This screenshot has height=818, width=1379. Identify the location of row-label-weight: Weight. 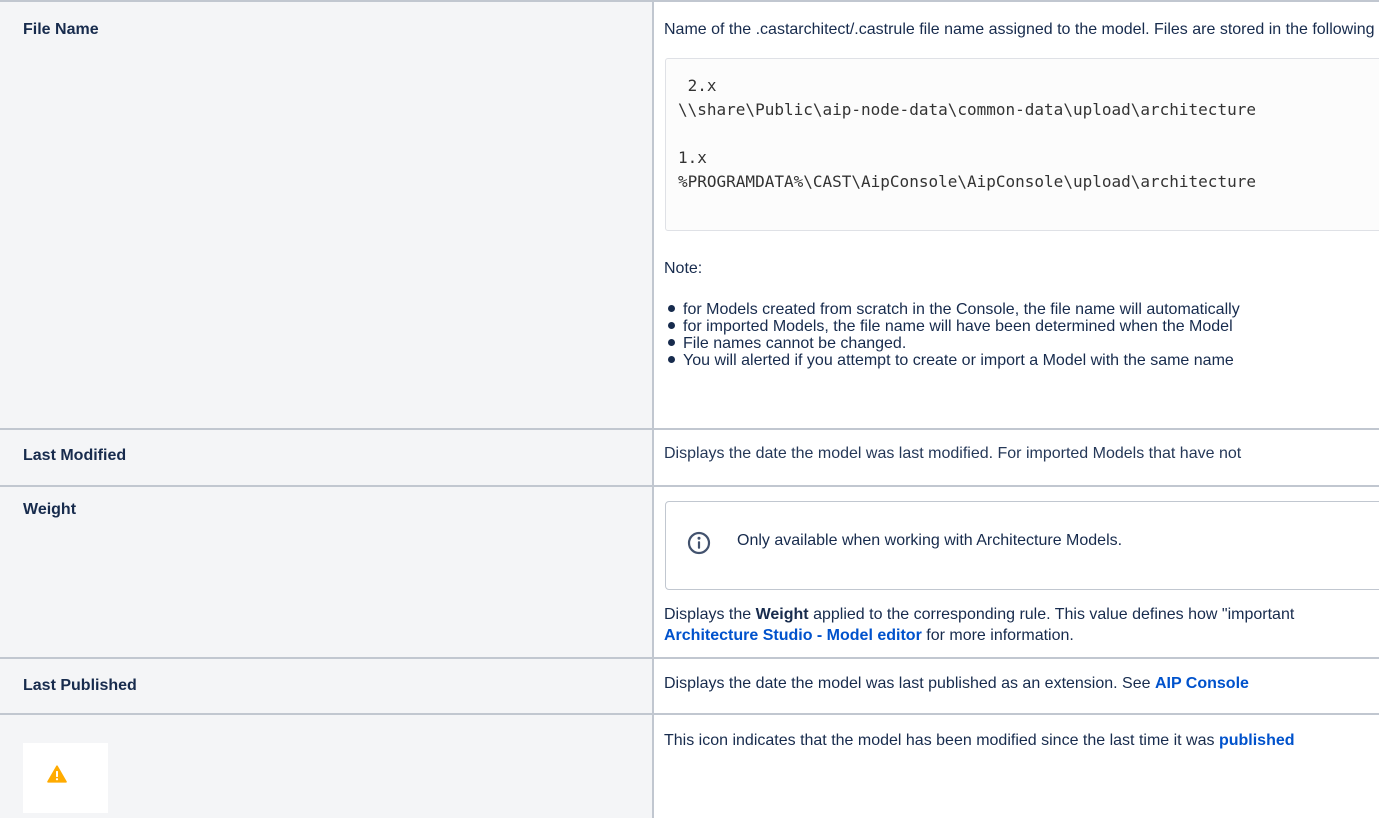
(50, 509).